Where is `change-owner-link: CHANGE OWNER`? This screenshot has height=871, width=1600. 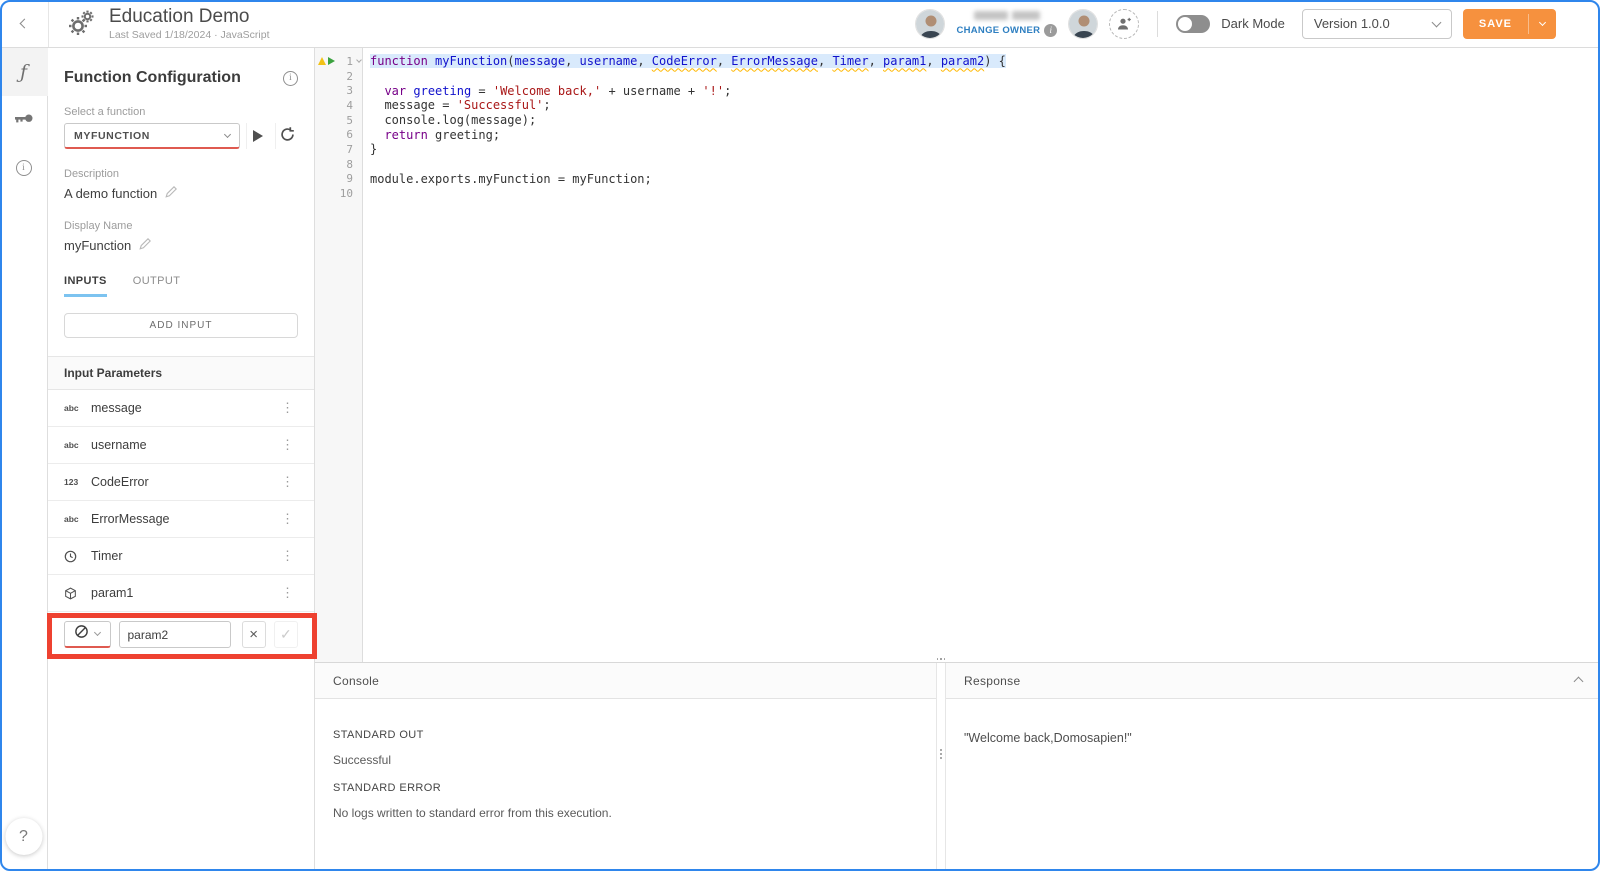
change-owner-link: CHANGE OWNER is located at coordinates (998, 30).